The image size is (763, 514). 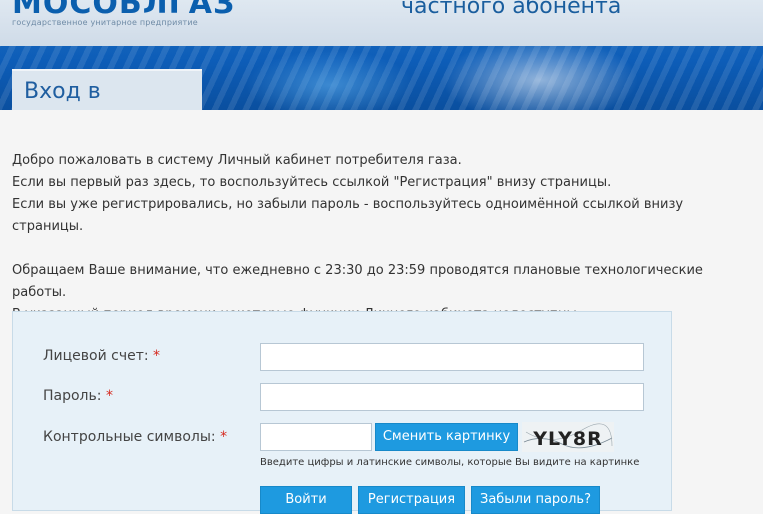 What do you see at coordinates (72, 396) in the screenshot?
I see `password-label-text: Пароль:` at bounding box center [72, 396].